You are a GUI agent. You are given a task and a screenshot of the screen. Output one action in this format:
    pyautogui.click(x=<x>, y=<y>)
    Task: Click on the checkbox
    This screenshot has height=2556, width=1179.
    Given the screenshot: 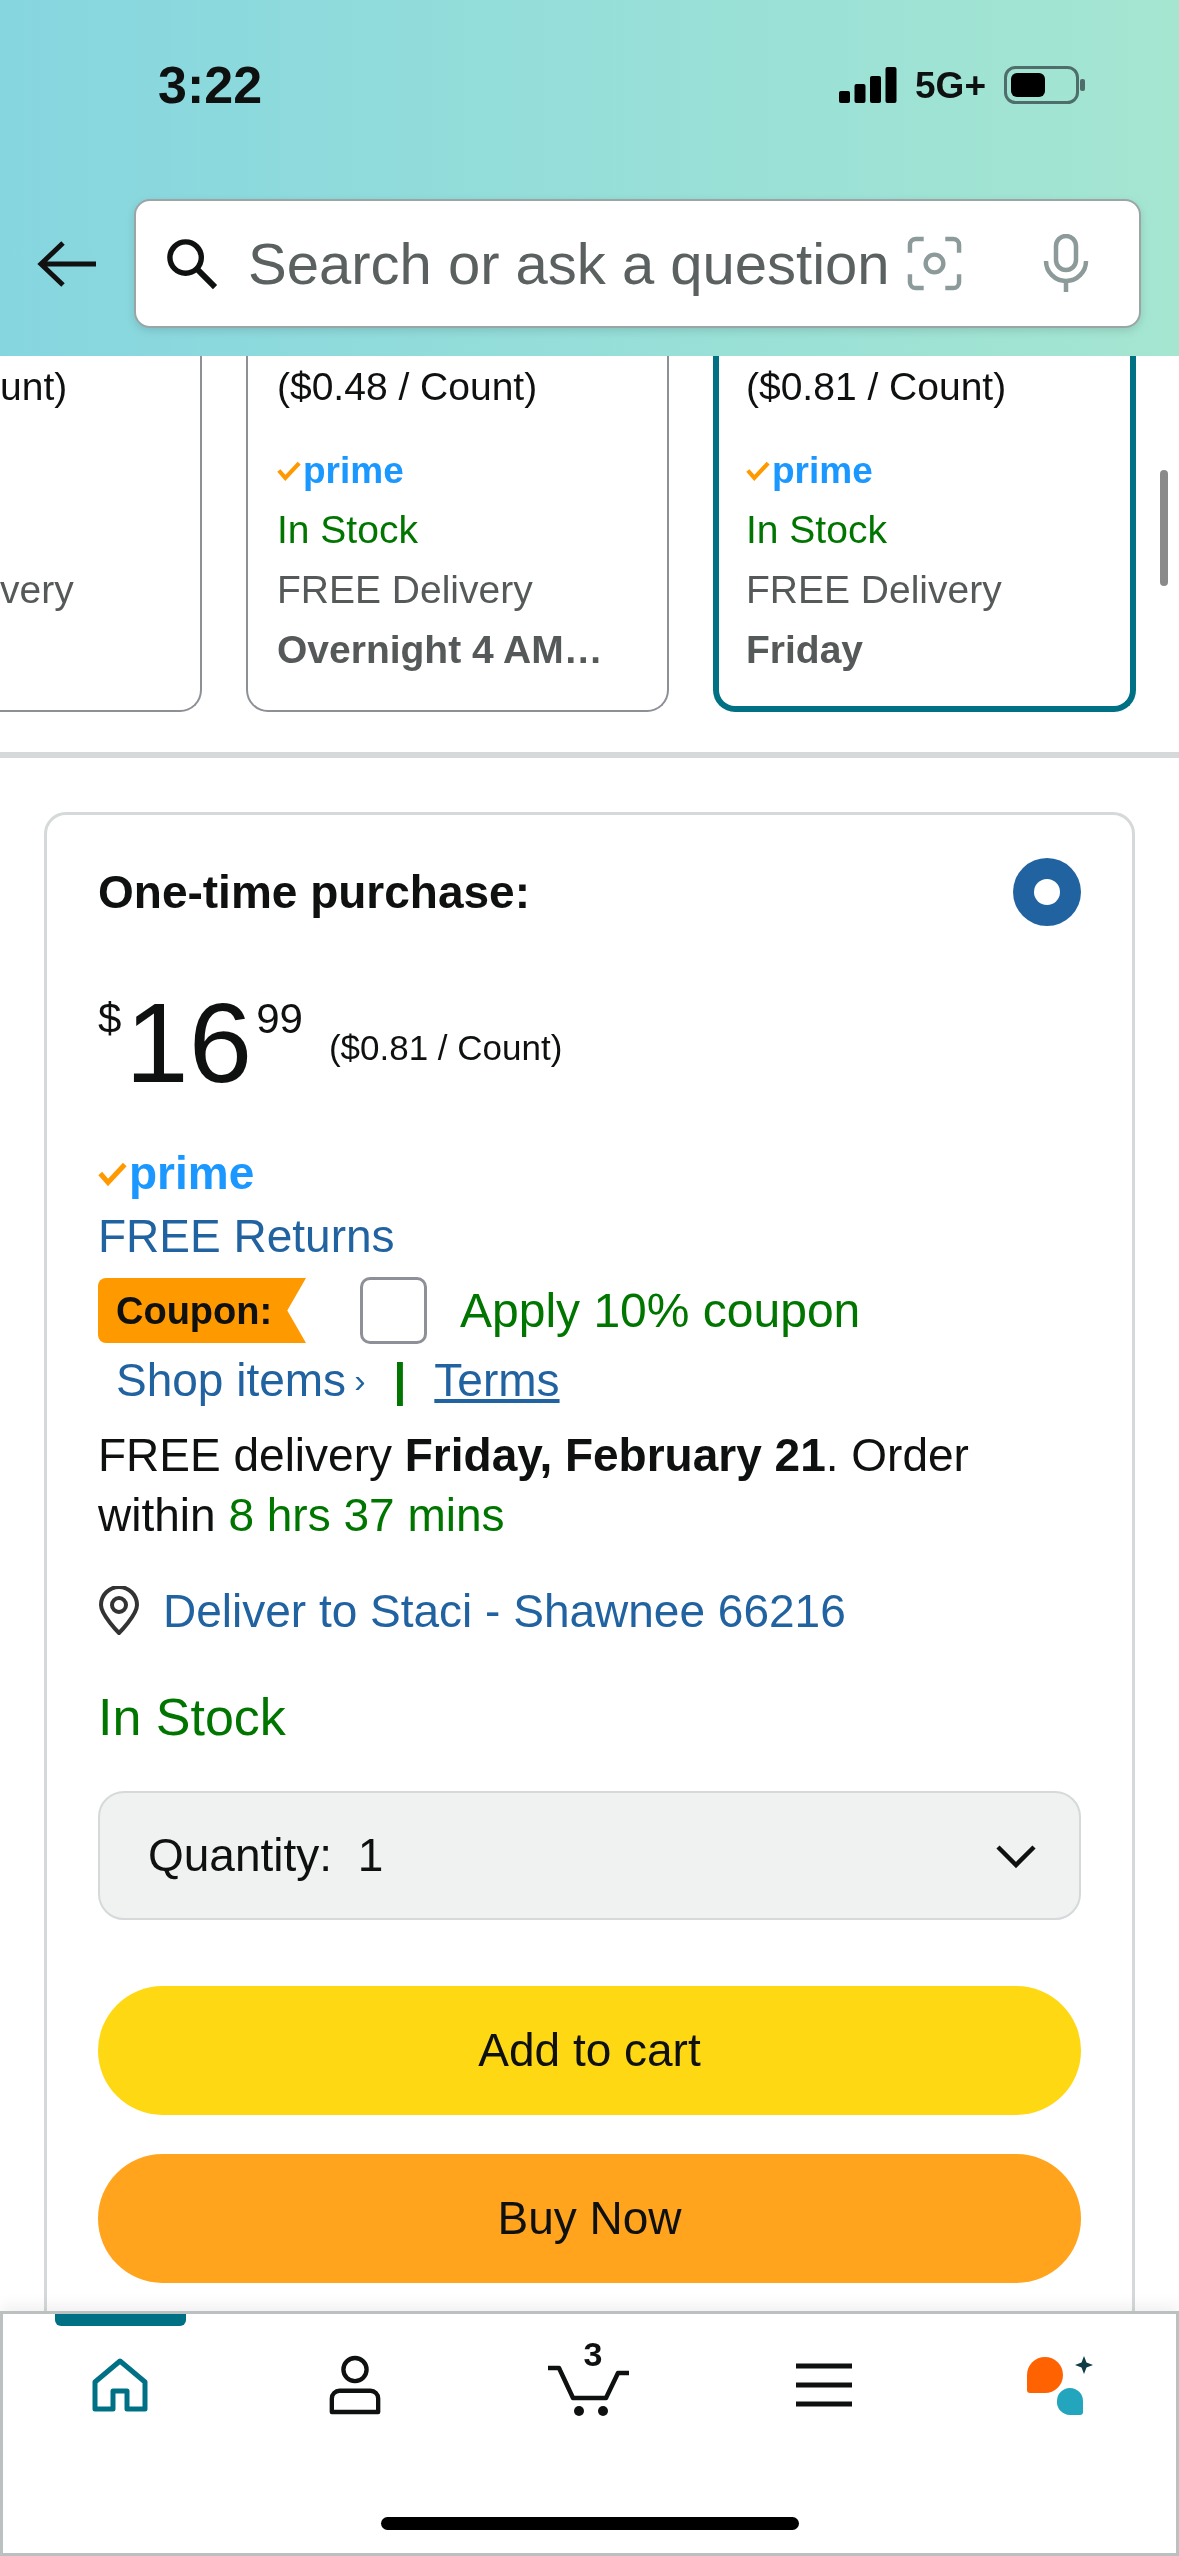 What is the action you would take?
    pyautogui.click(x=393, y=1310)
    